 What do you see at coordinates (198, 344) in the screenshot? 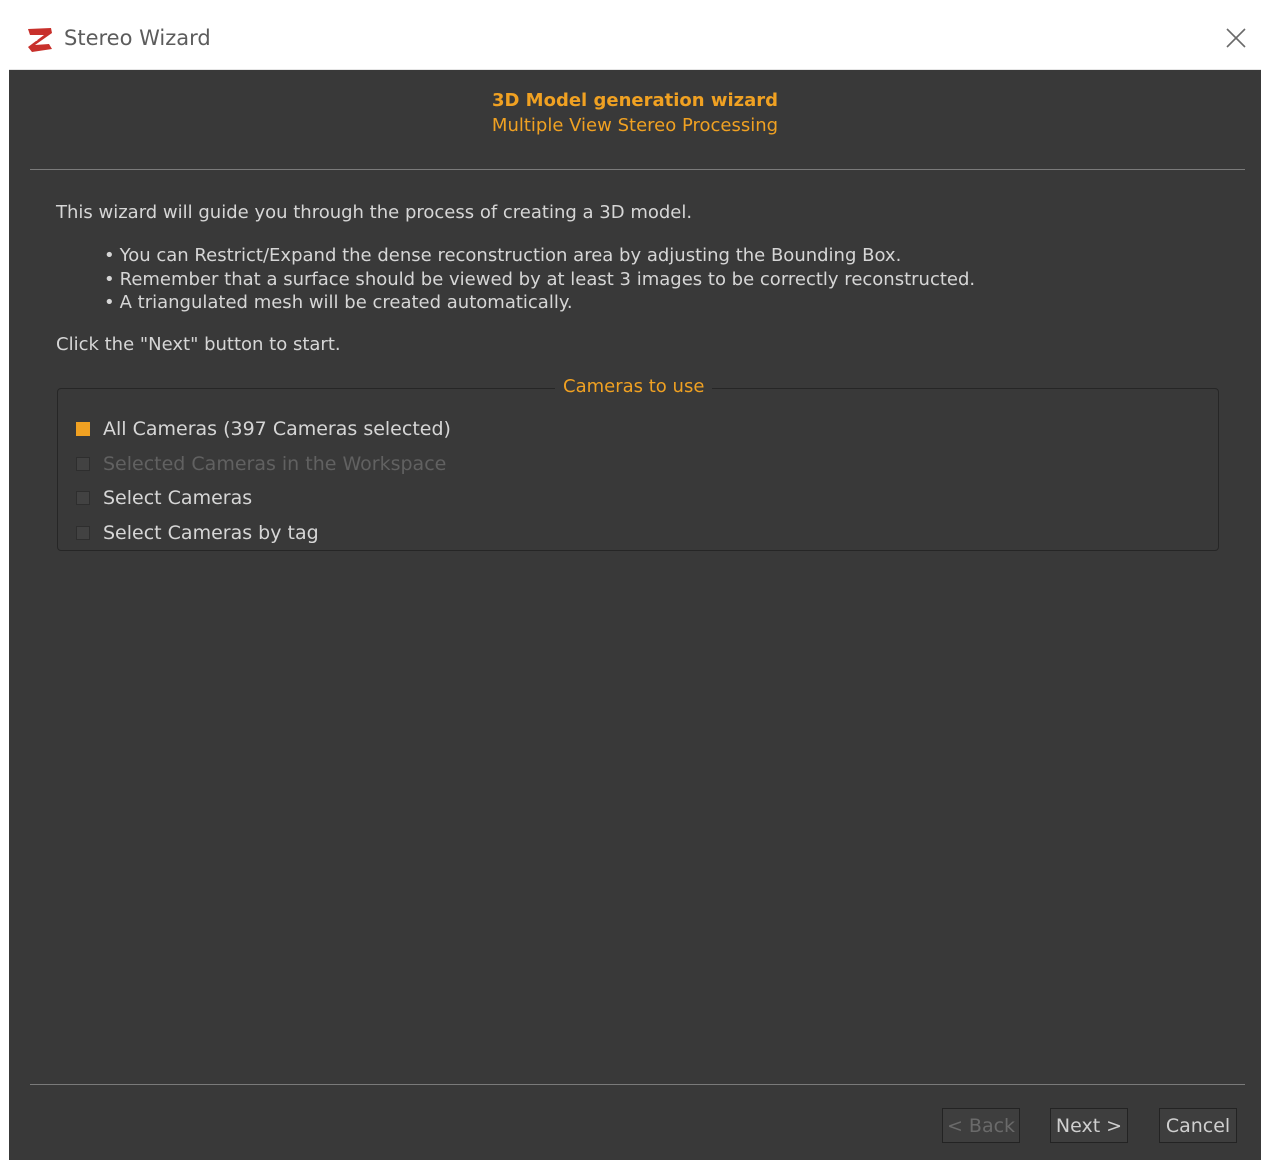
I see `instruction-text: Click the "Next" button to start.` at bounding box center [198, 344].